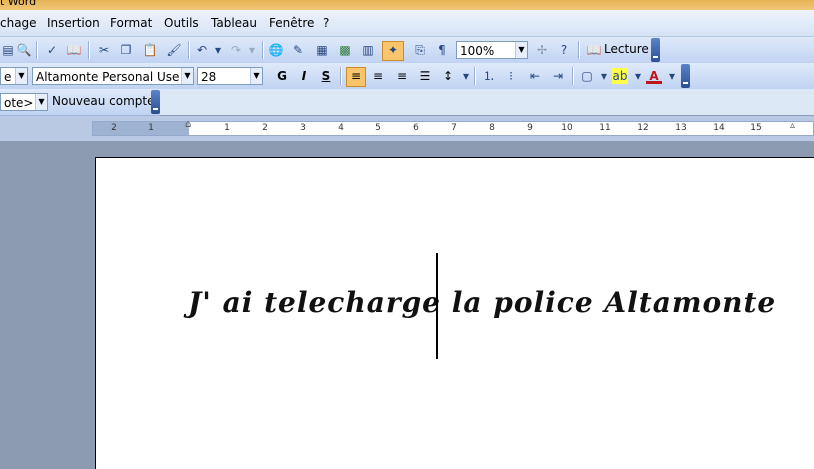  I want to click on ruler-number: 13, so click(681, 128).